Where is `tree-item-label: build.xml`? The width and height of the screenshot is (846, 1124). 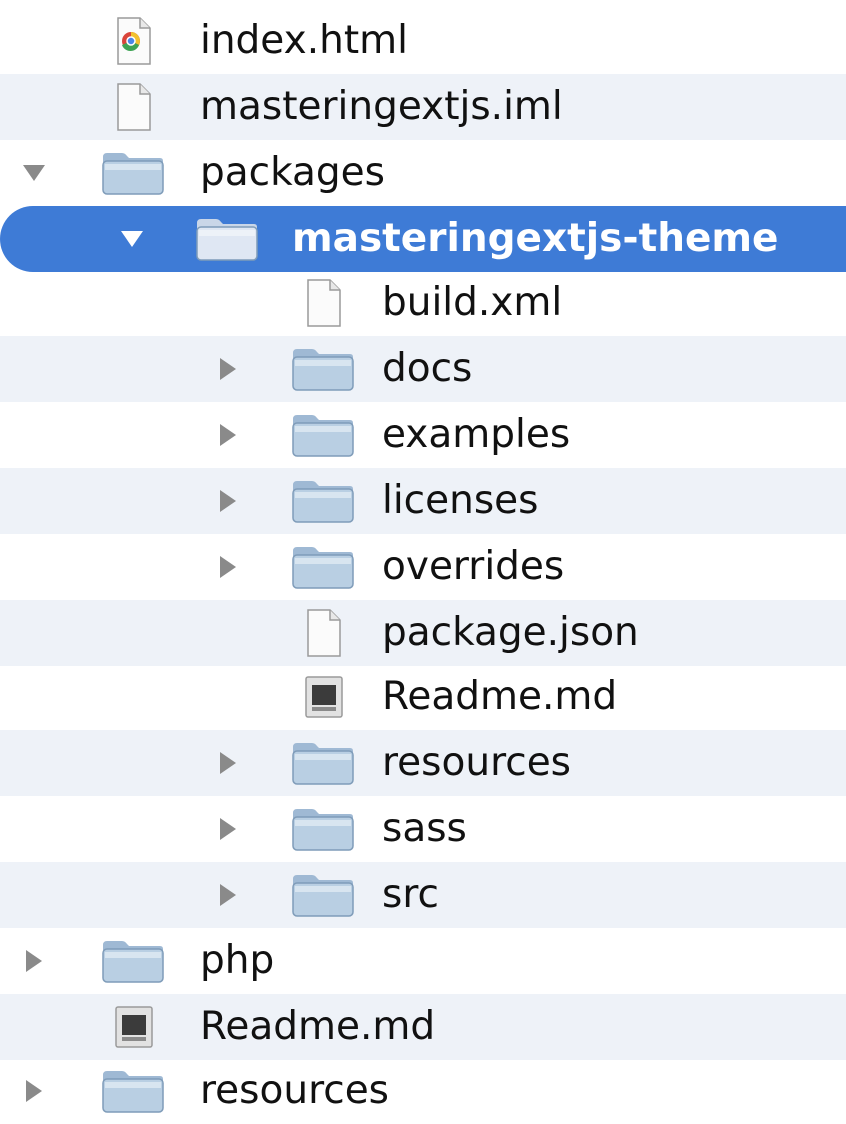
tree-item-label: build.xml is located at coordinates (472, 302).